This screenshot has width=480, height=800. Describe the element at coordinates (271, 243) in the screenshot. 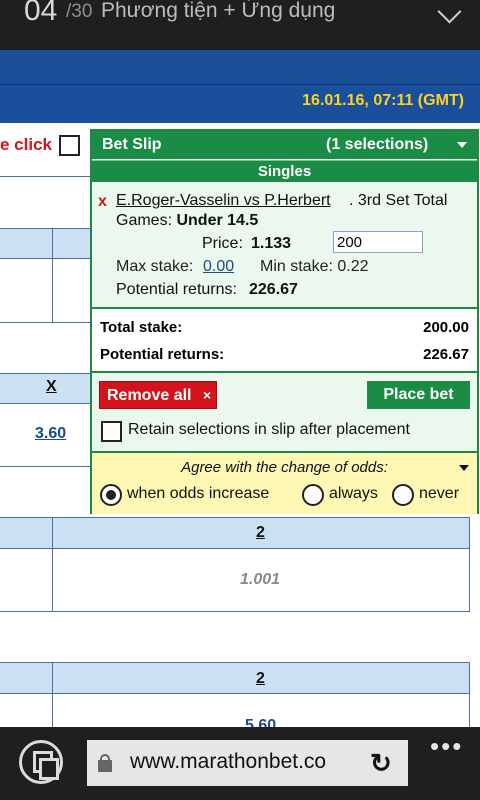

I see `price-value: 1.133` at that location.